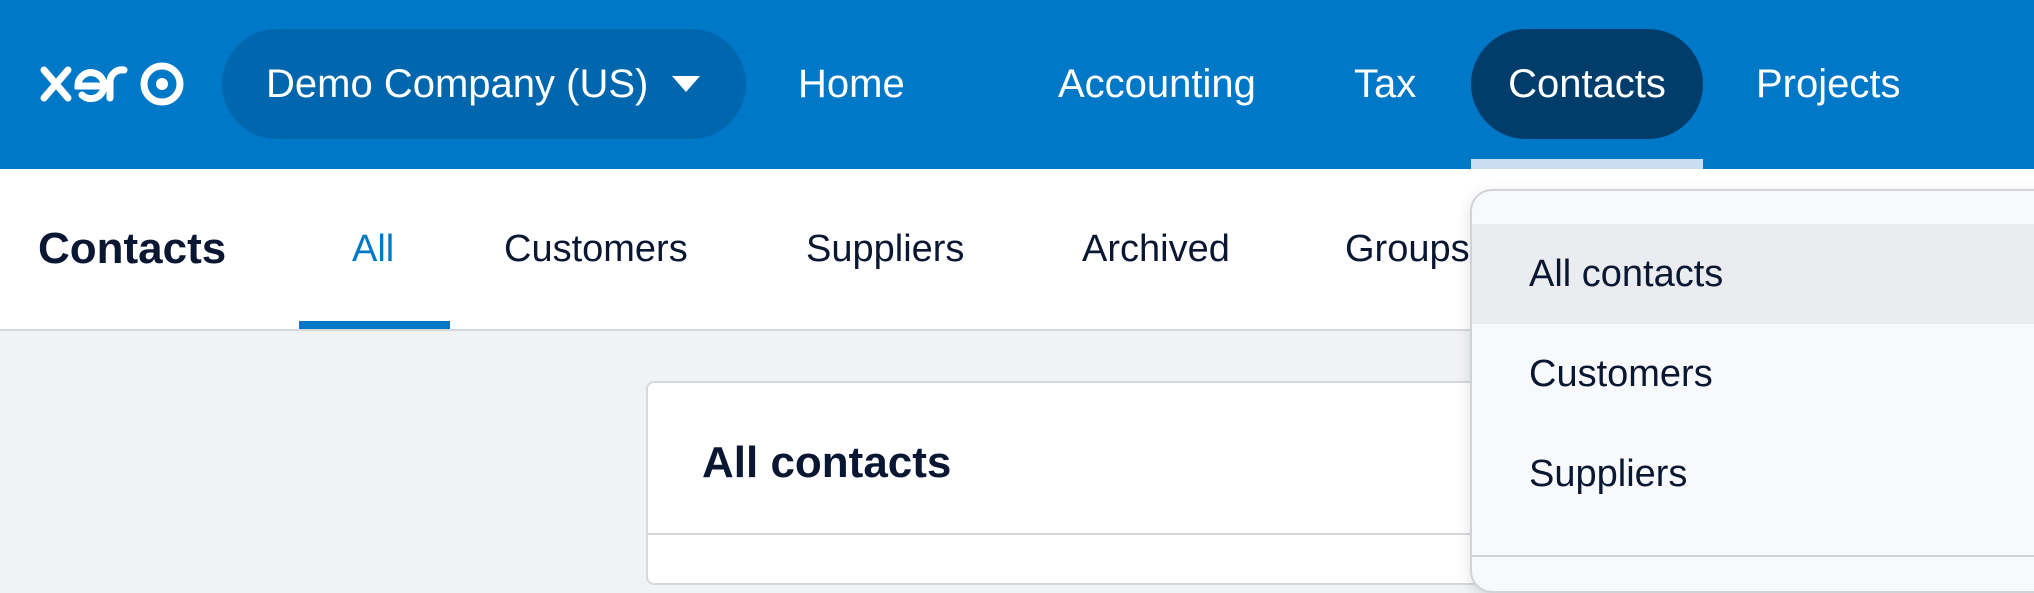 The image size is (2034, 593). Describe the element at coordinates (1157, 84) in the screenshot. I see `nav-accounting: Accounting` at that location.